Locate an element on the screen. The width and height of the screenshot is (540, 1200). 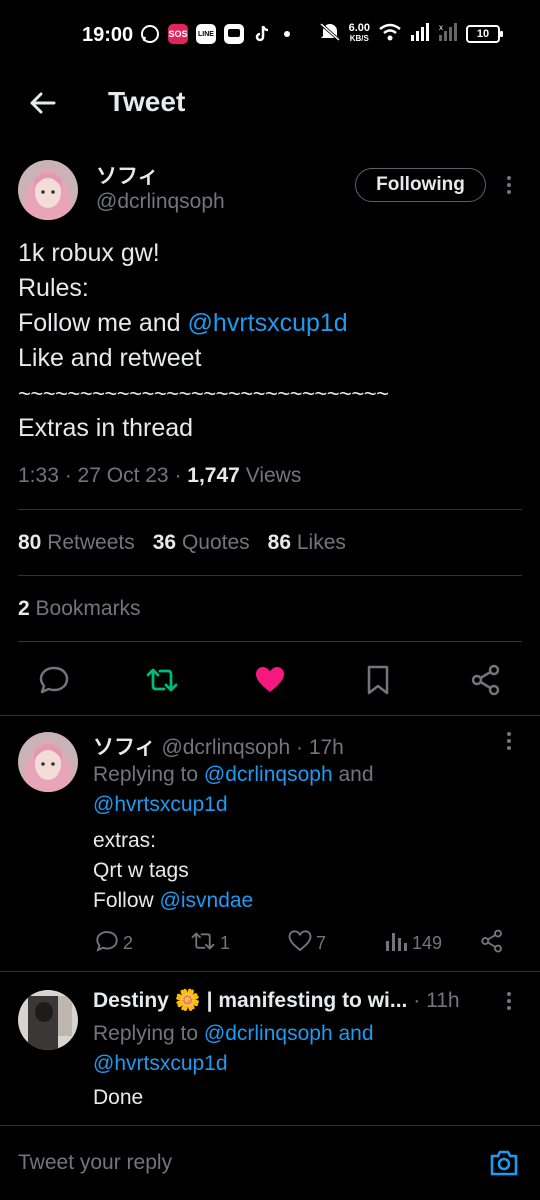
network-speed-unit: KB/S is located at coordinates (359, 38).